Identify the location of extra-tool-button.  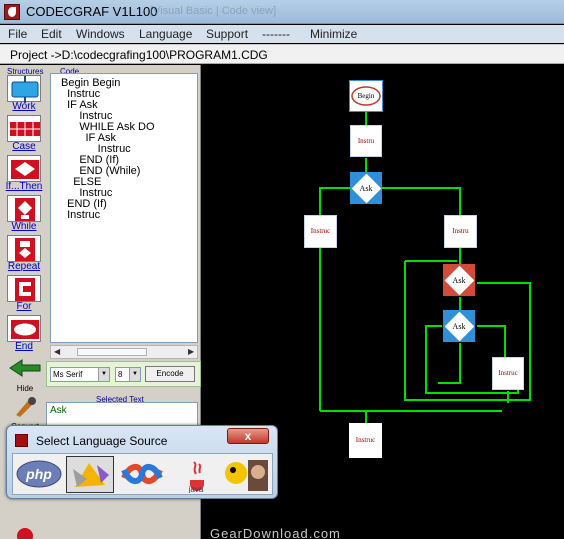
(25, 532).